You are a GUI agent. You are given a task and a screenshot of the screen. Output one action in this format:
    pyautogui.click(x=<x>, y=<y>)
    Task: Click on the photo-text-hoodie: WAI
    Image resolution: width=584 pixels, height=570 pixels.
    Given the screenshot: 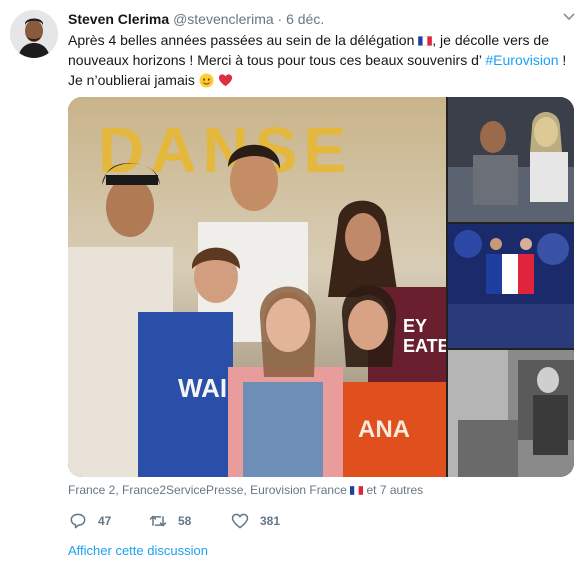 What is the action you would take?
    pyautogui.click(x=202, y=388)
    